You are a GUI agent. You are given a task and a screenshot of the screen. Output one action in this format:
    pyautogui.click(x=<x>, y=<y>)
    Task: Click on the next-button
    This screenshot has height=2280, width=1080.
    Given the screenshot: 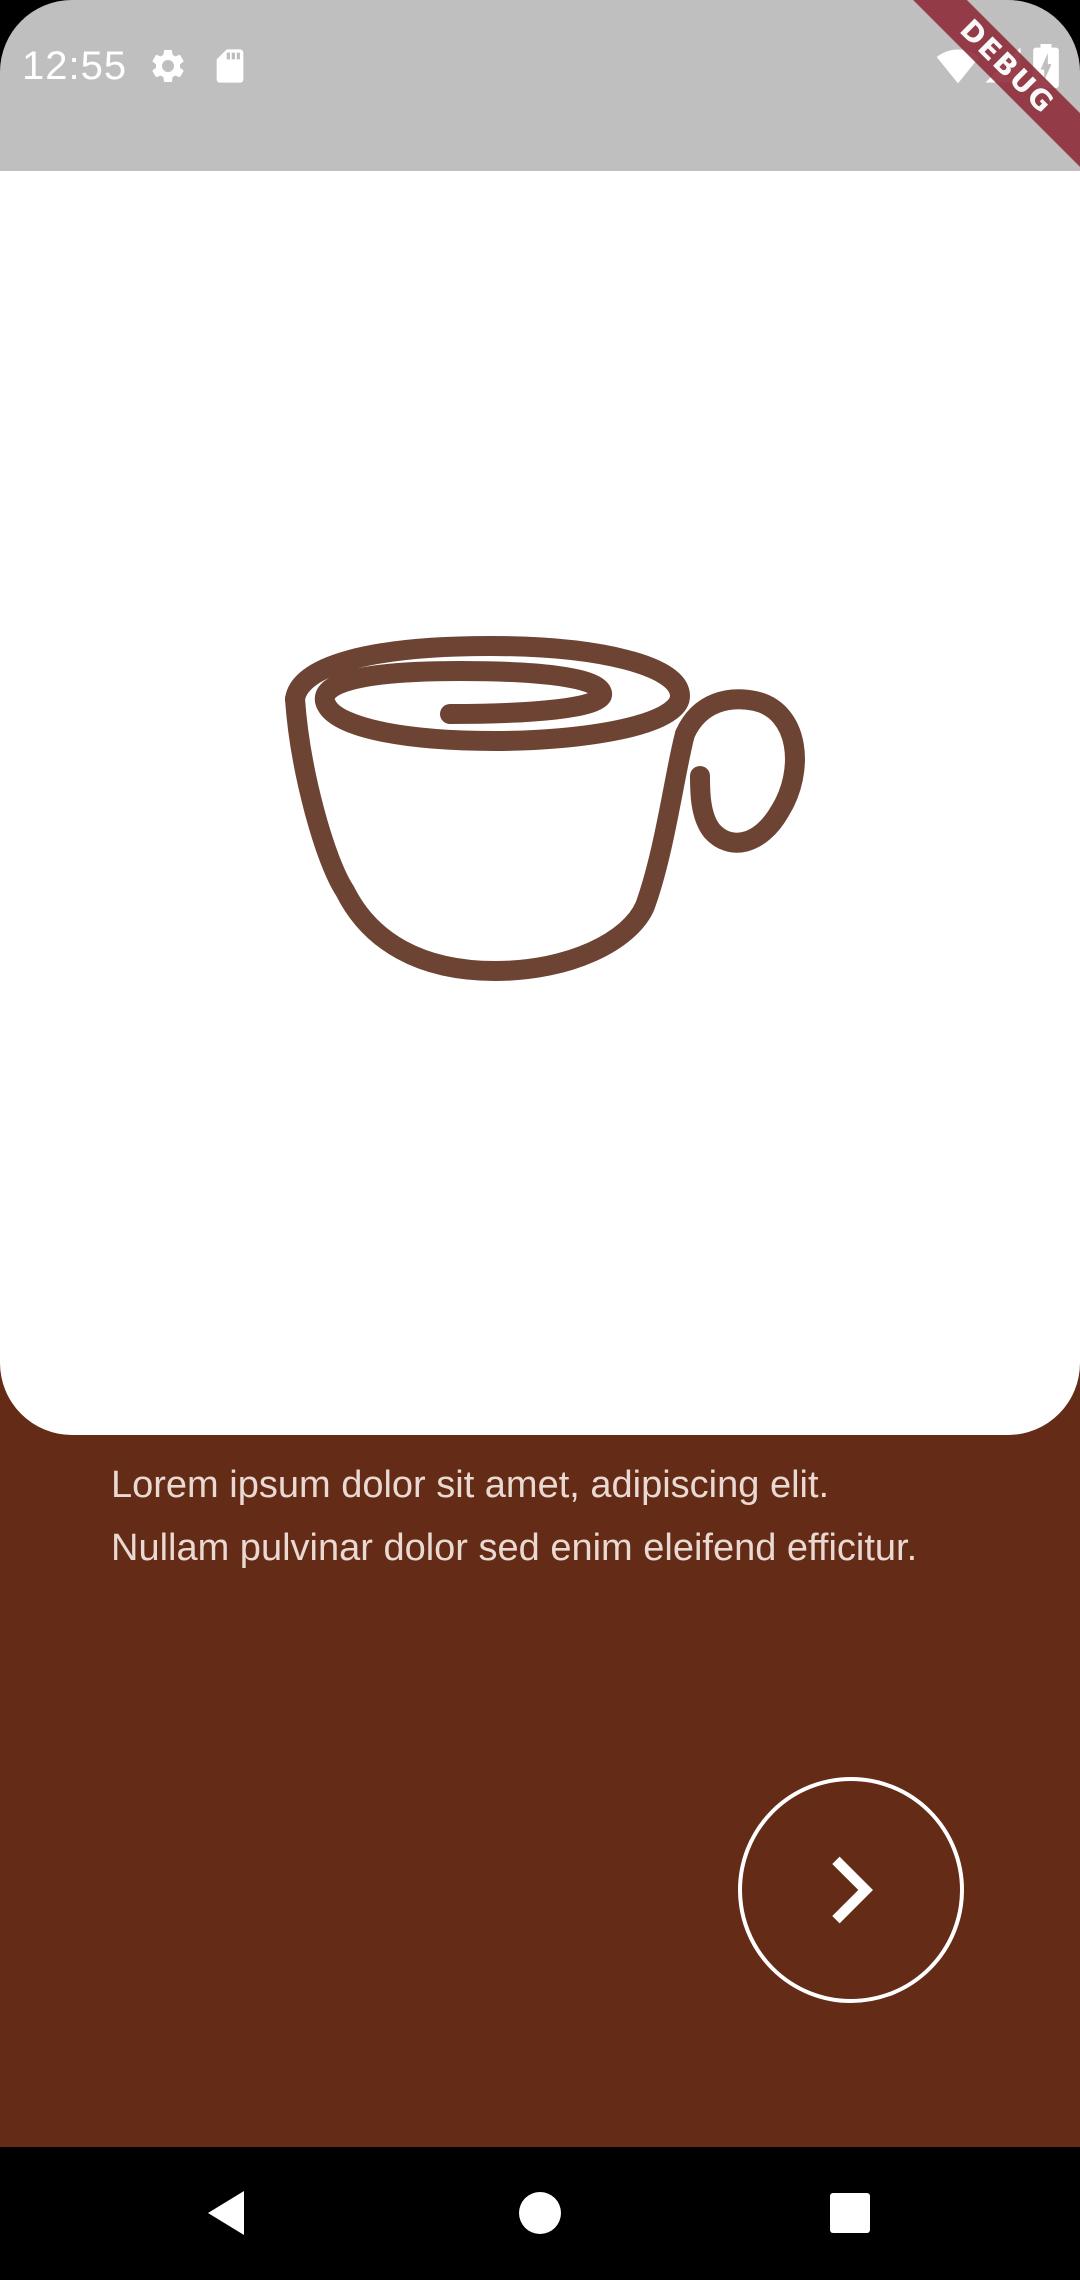 What is the action you would take?
    pyautogui.click(x=851, y=1890)
    